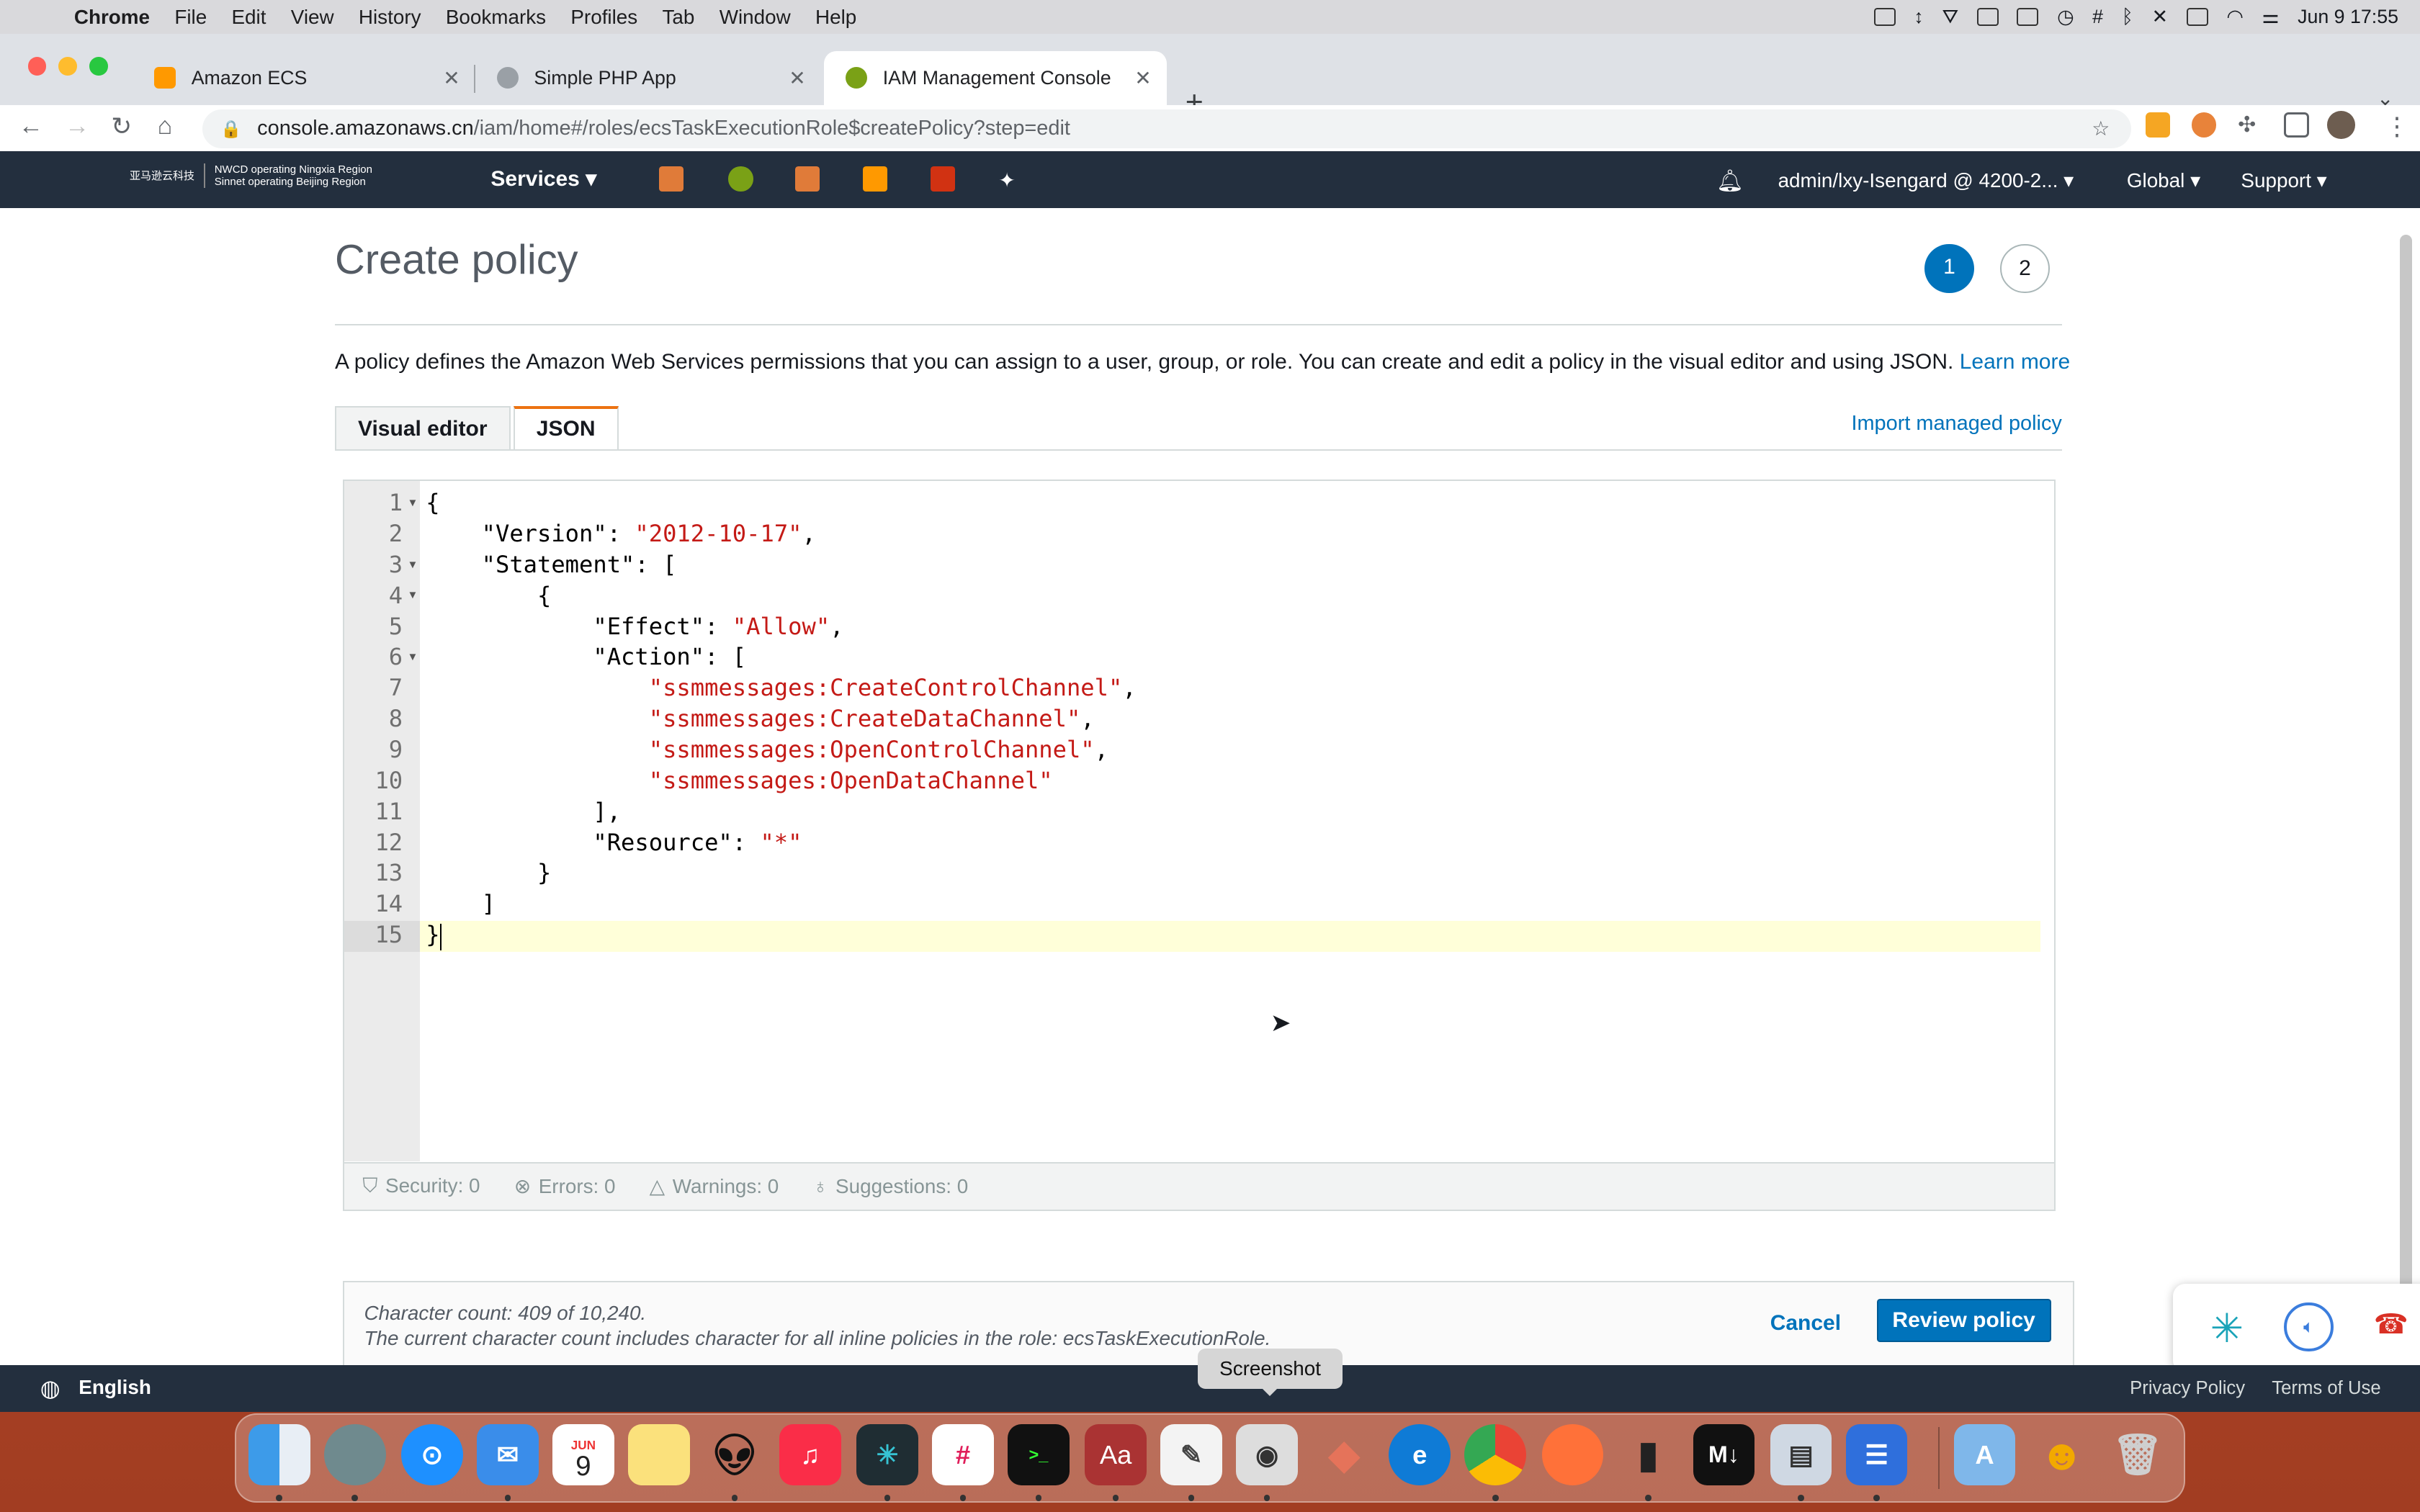 The width and height of the screenshot is (2420, 1512). I want to click on keyboard-icon, so click(1884, 17).